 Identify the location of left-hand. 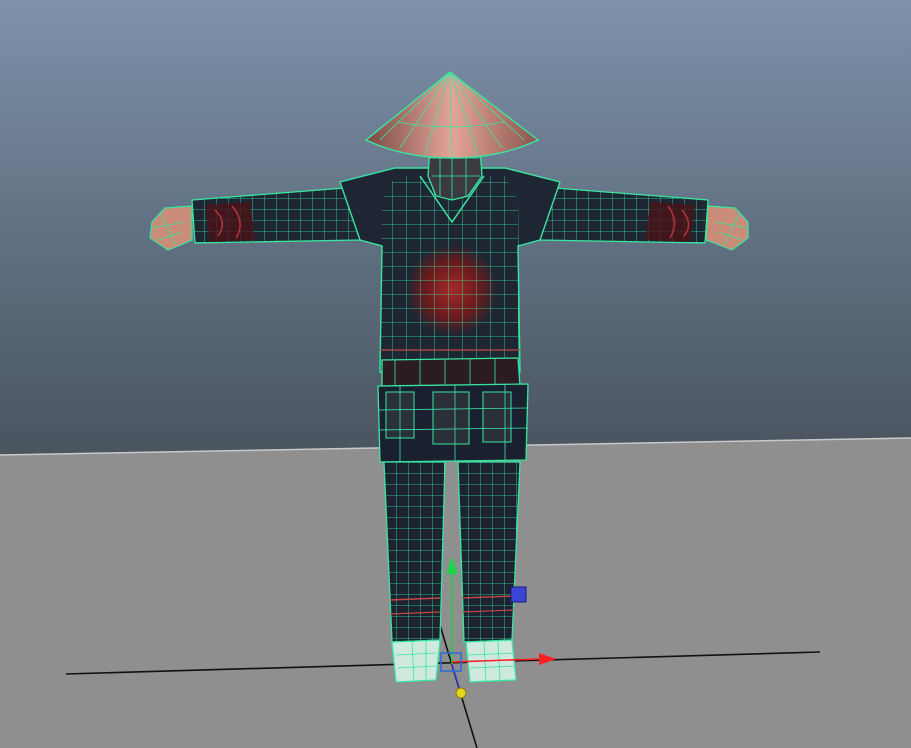
(171, 228).